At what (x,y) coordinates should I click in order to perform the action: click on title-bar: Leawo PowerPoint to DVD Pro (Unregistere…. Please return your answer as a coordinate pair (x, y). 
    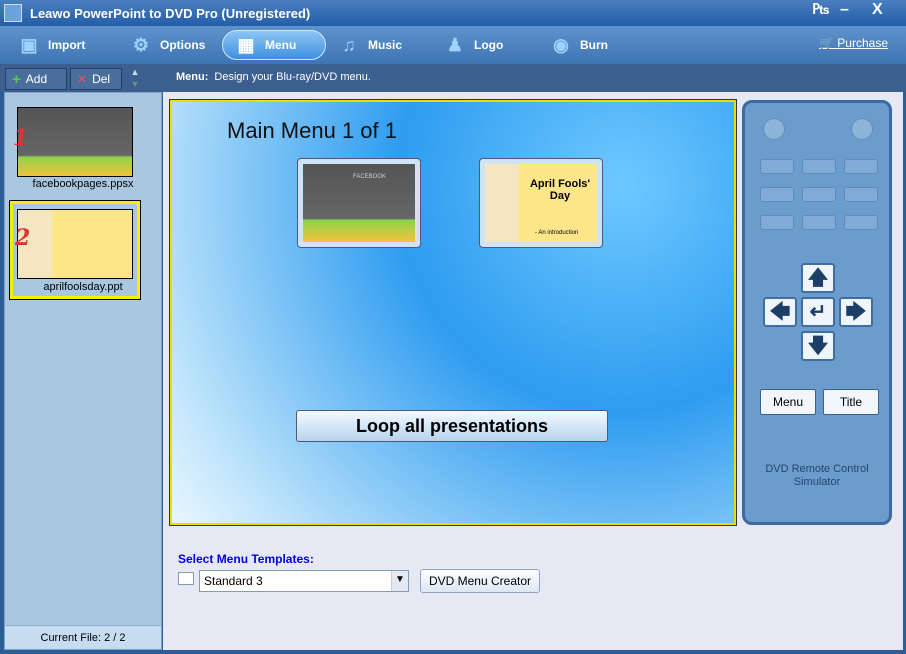
    Looking at the image, I should click on (453, 13).